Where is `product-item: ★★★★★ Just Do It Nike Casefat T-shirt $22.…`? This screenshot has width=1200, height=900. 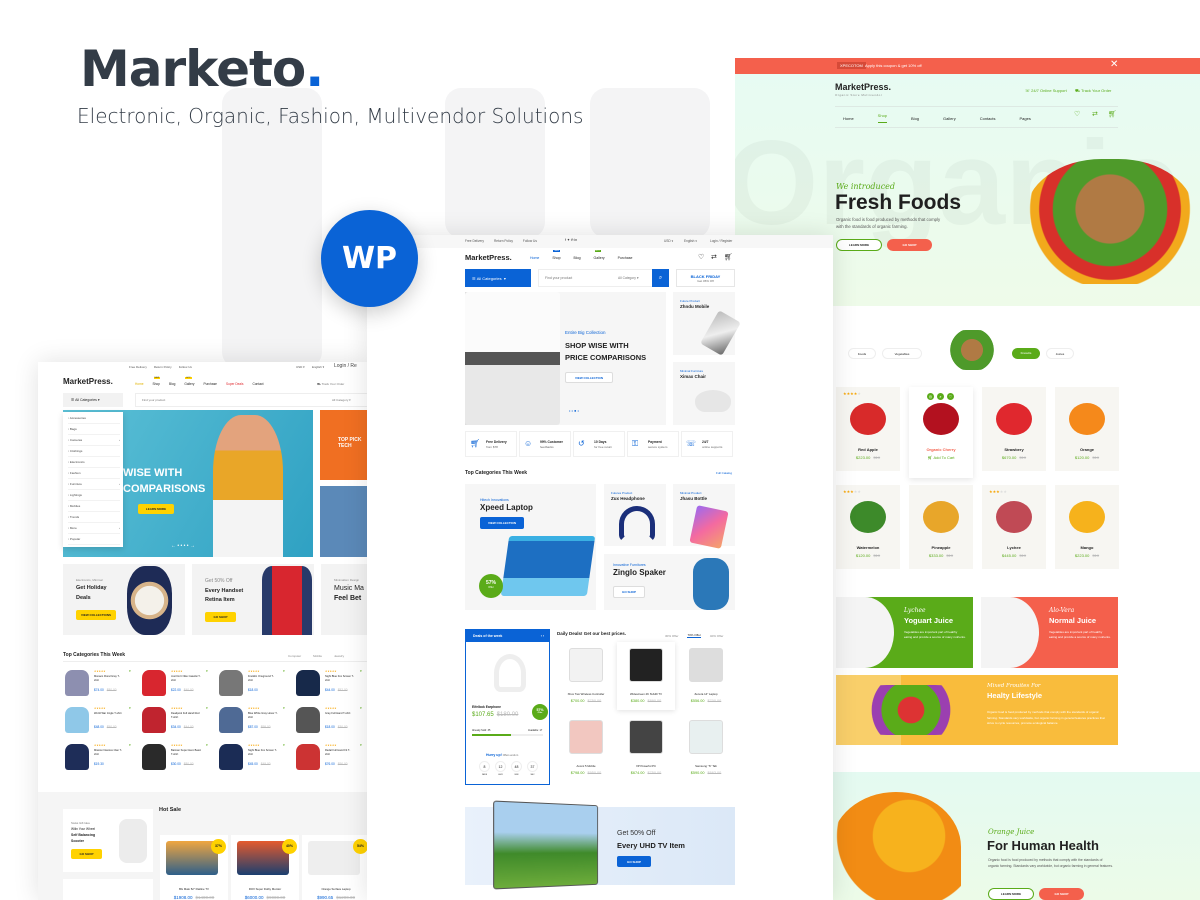 product-item: ★★★★★ Just Do It Nike Casefat T-shirt $22.… is located at coordinates (177, 684).